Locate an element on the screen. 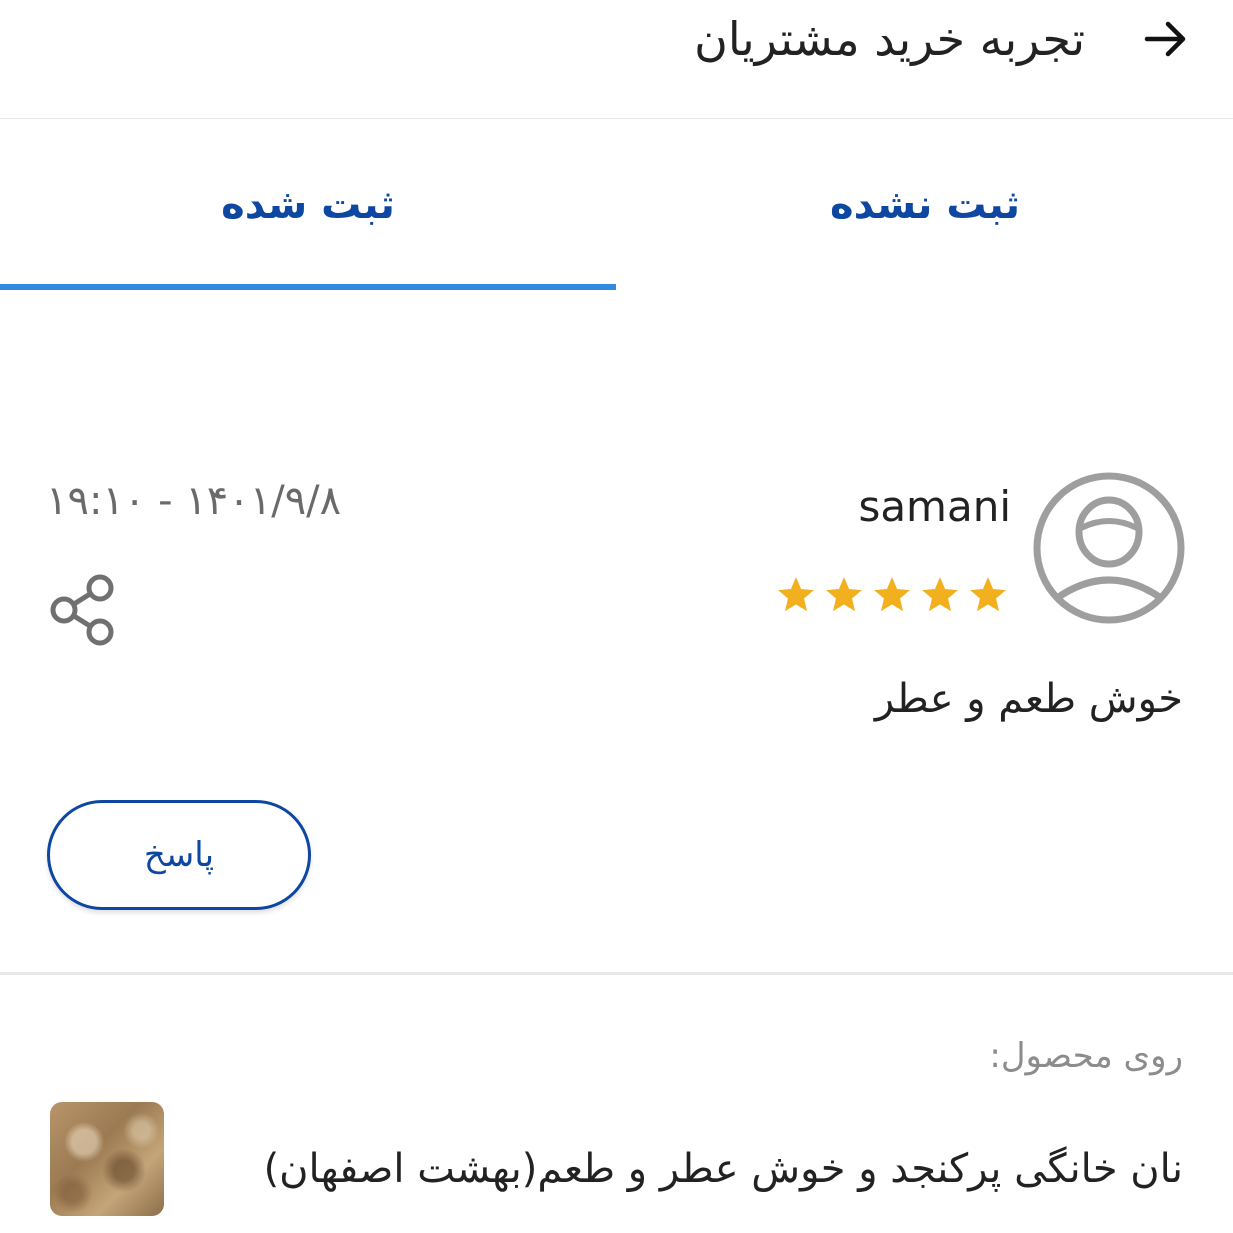  back-button is located at coordinates (1166, 39).